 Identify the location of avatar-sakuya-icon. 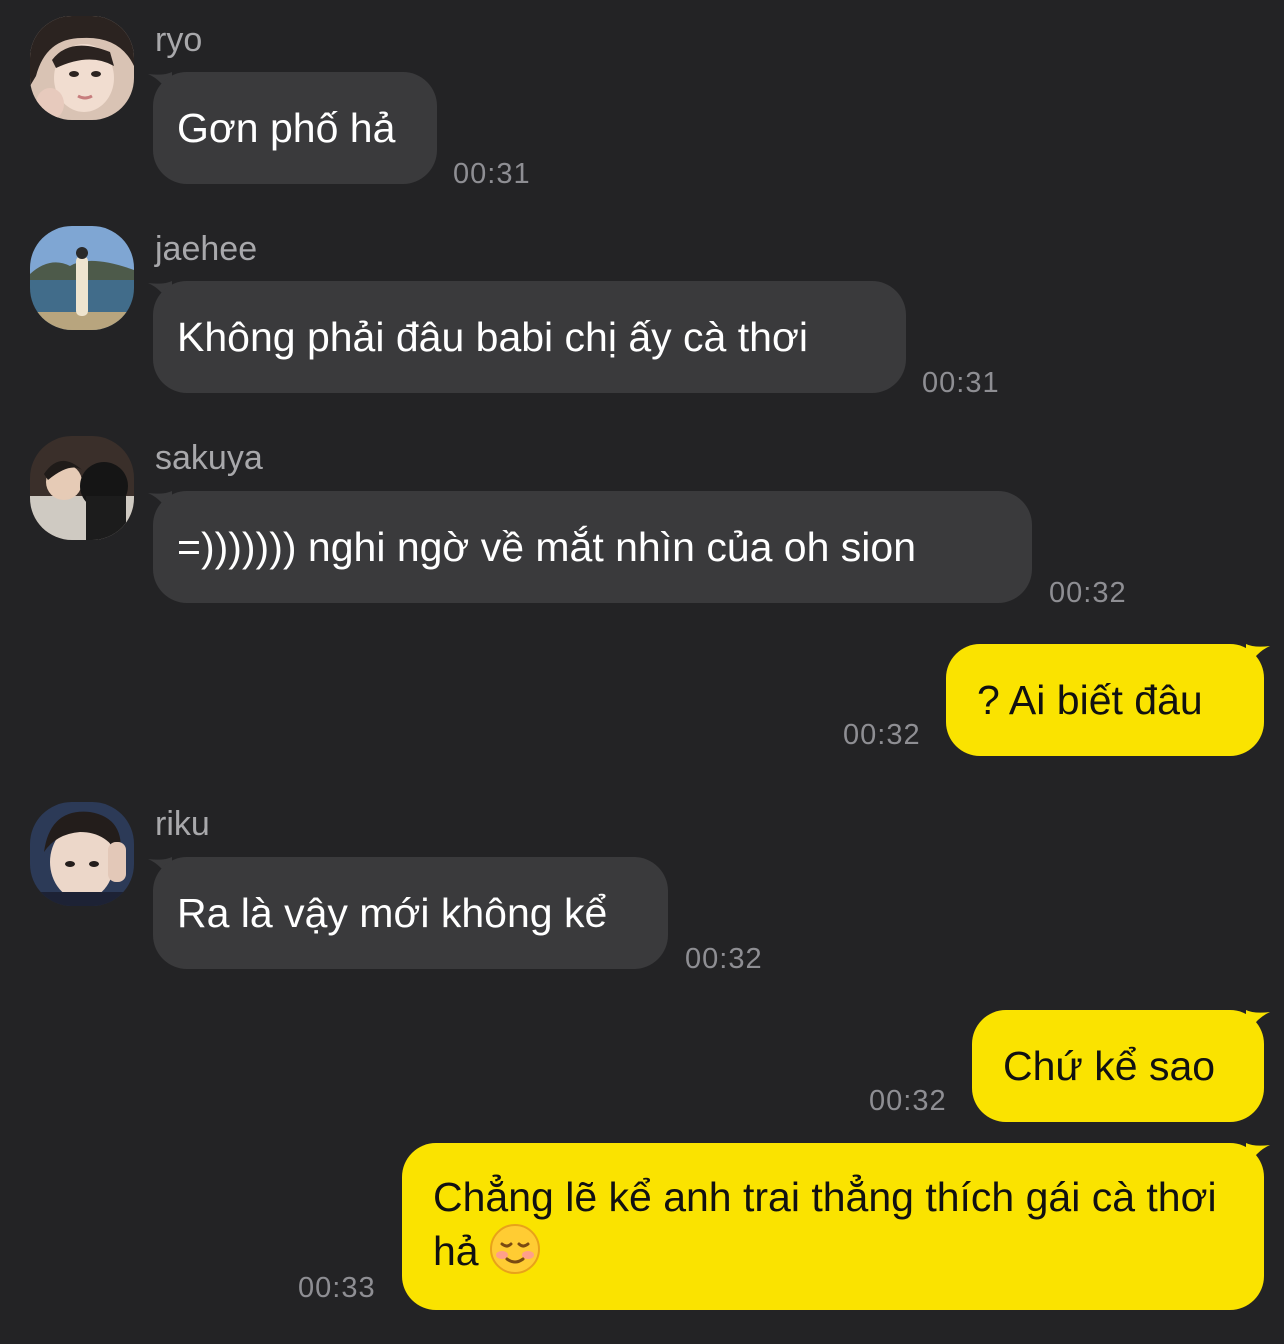
(82, 488).